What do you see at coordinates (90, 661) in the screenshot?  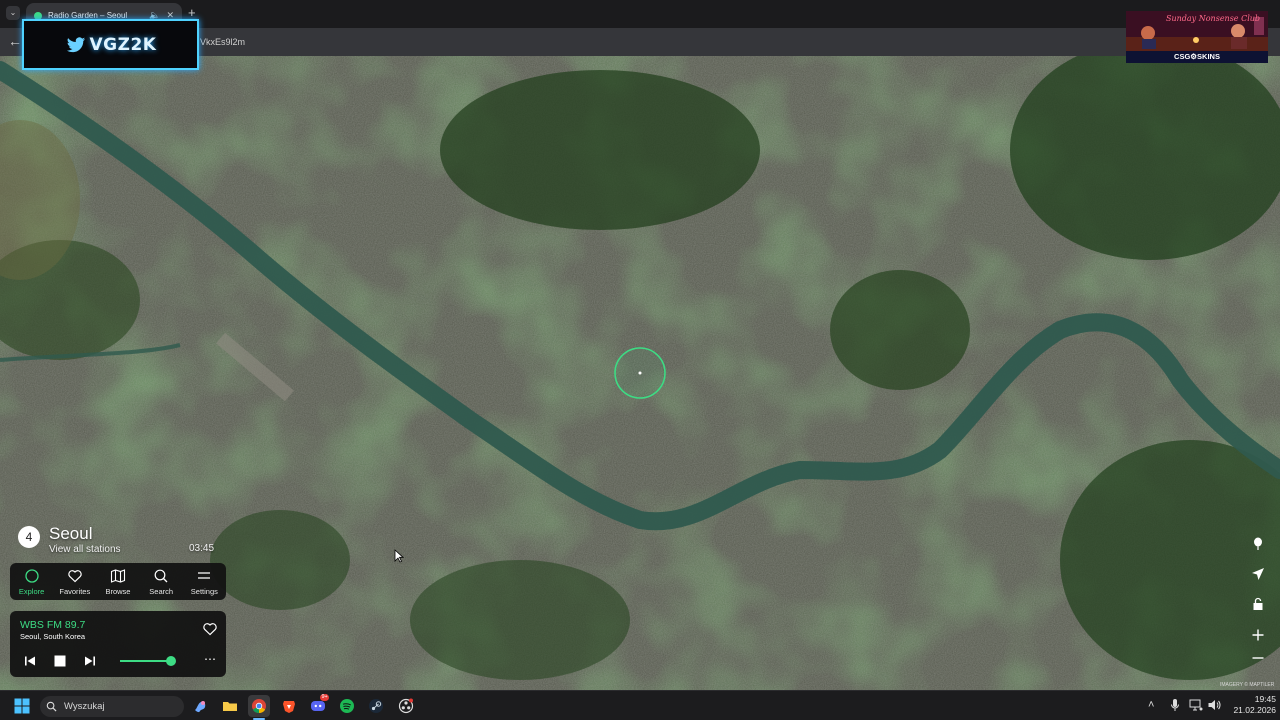 I see `next-station-icon` at bounding box center [90, 661].